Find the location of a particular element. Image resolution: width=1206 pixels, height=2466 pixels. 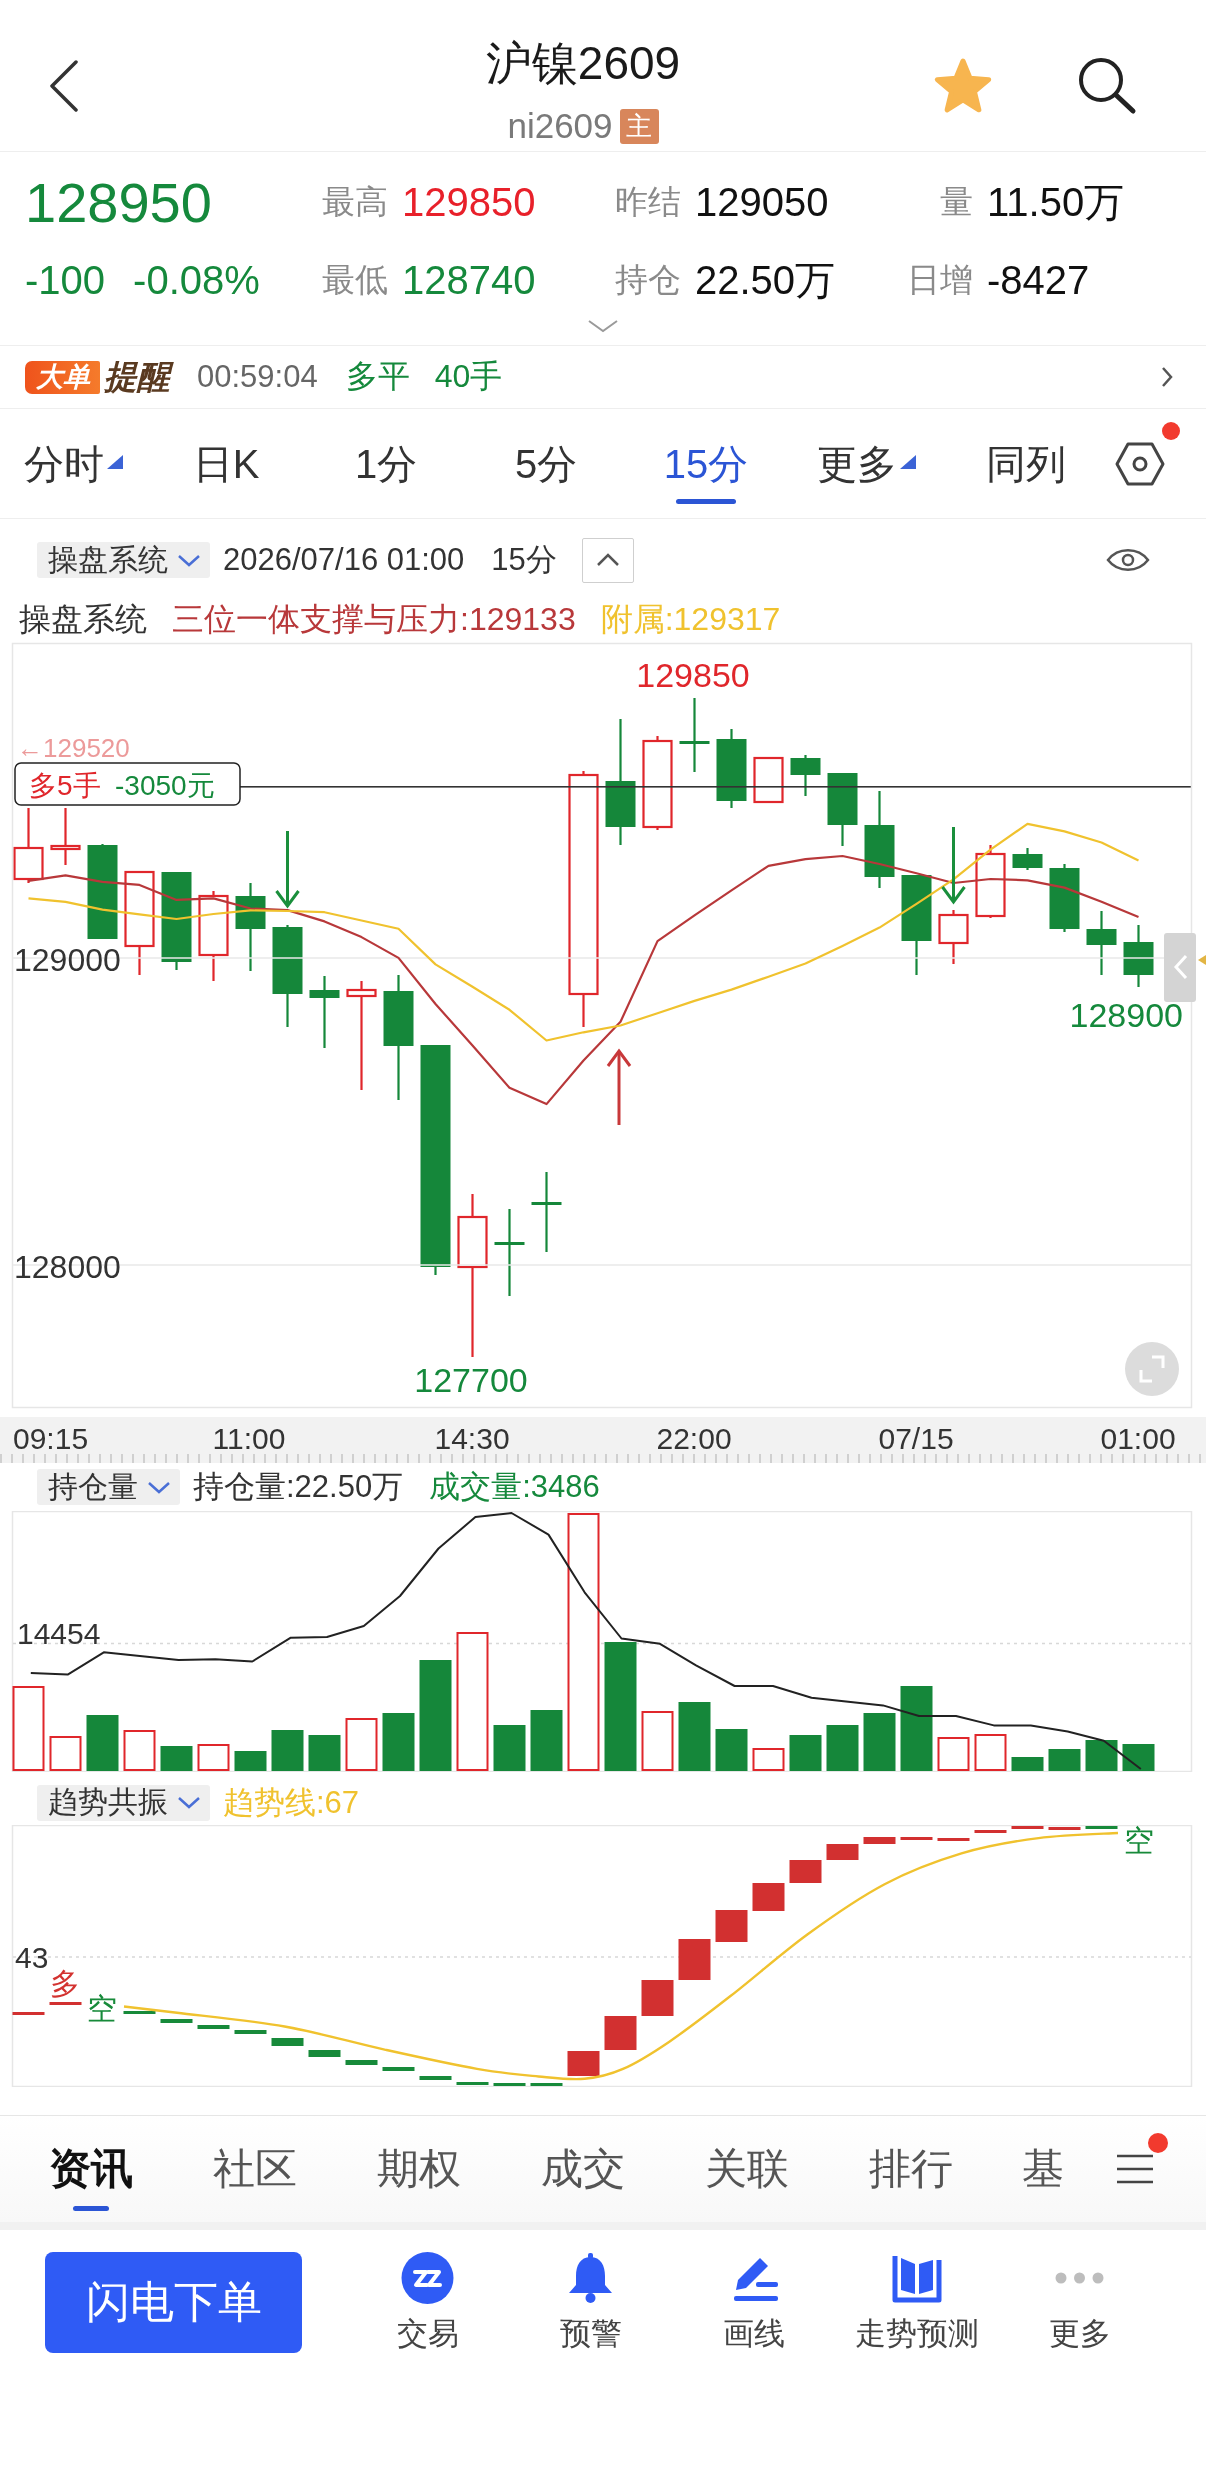

stat-label: 量 is located at coordinates (956, 201).